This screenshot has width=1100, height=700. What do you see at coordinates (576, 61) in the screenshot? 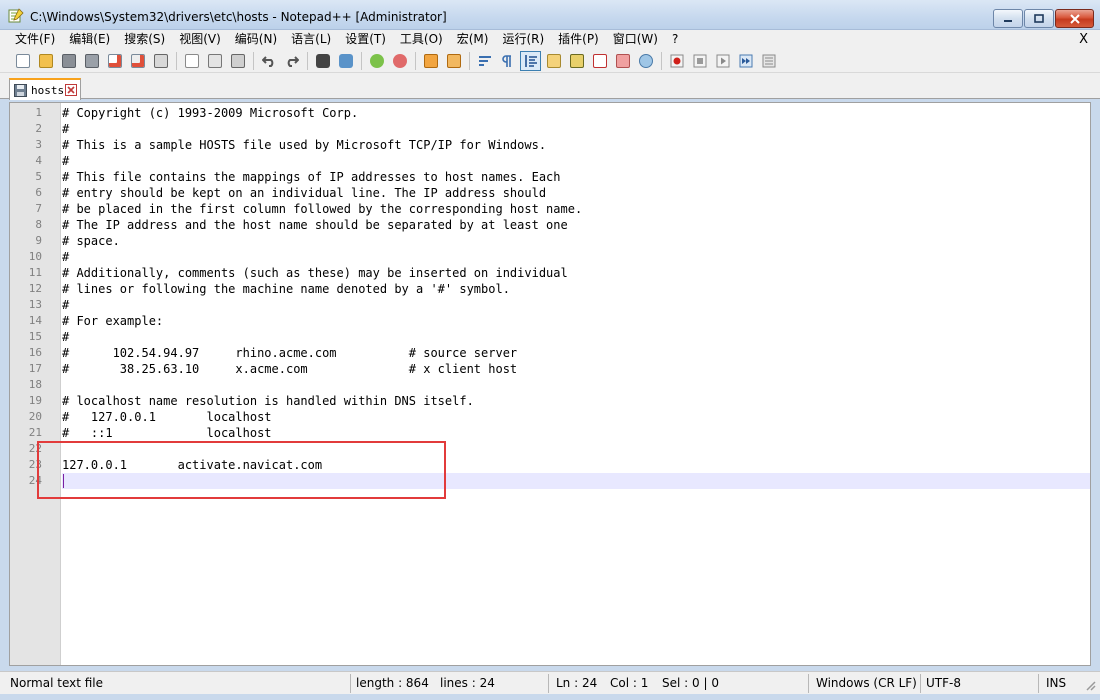
I see `document-map-button` at bounding box center [576, 61].